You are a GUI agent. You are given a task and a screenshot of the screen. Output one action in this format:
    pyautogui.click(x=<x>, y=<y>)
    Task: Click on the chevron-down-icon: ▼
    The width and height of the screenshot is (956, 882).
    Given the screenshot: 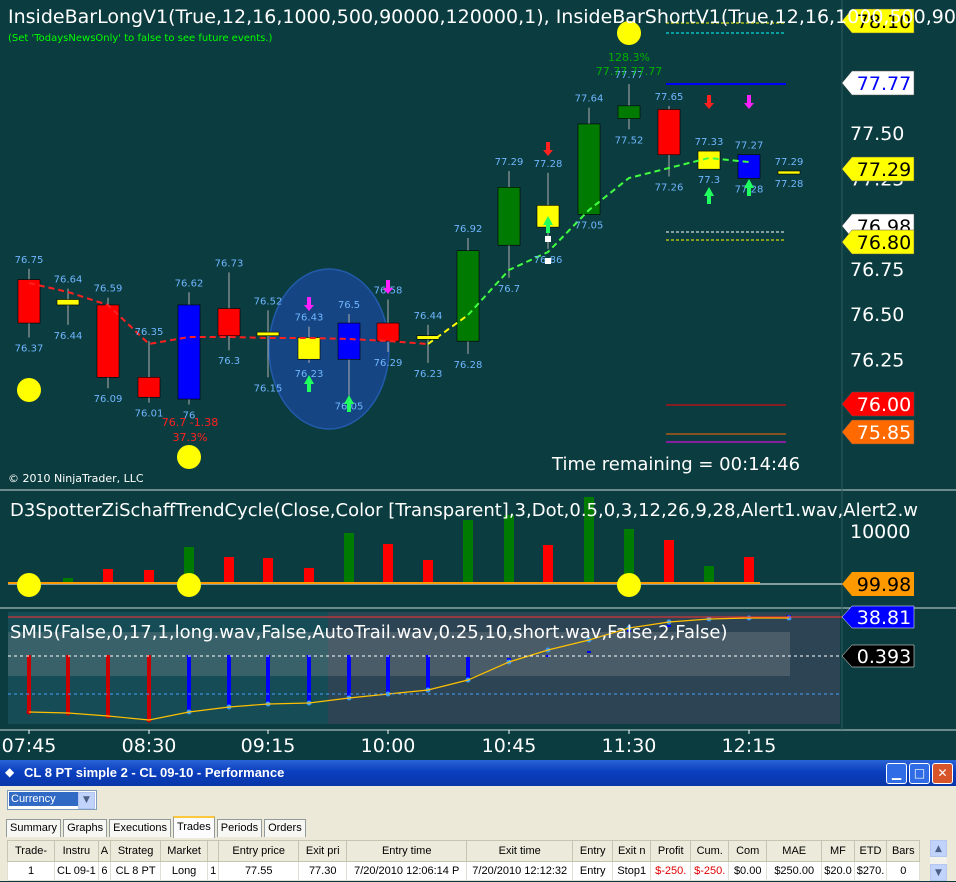 What is the action you would take?
    pyautogui.click(x=86, y=800)
    